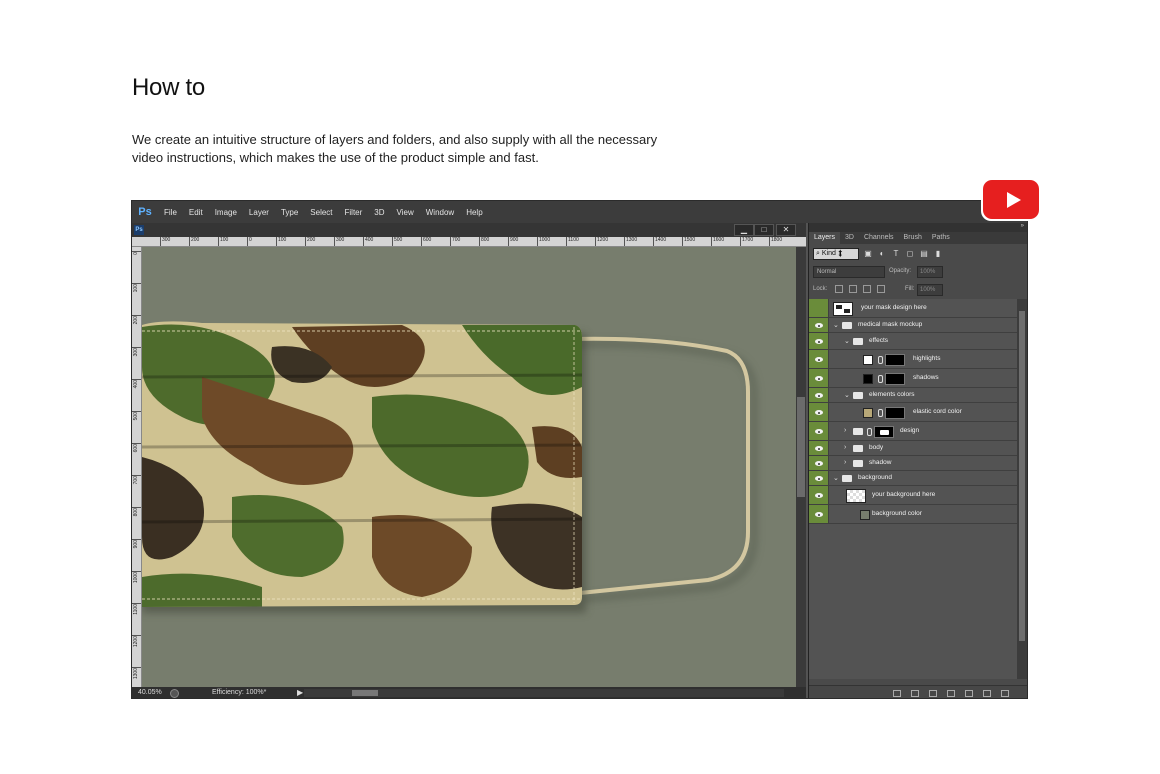 The image size is (1160, 774). I want to click on trash-icon, so click(1005, 693).